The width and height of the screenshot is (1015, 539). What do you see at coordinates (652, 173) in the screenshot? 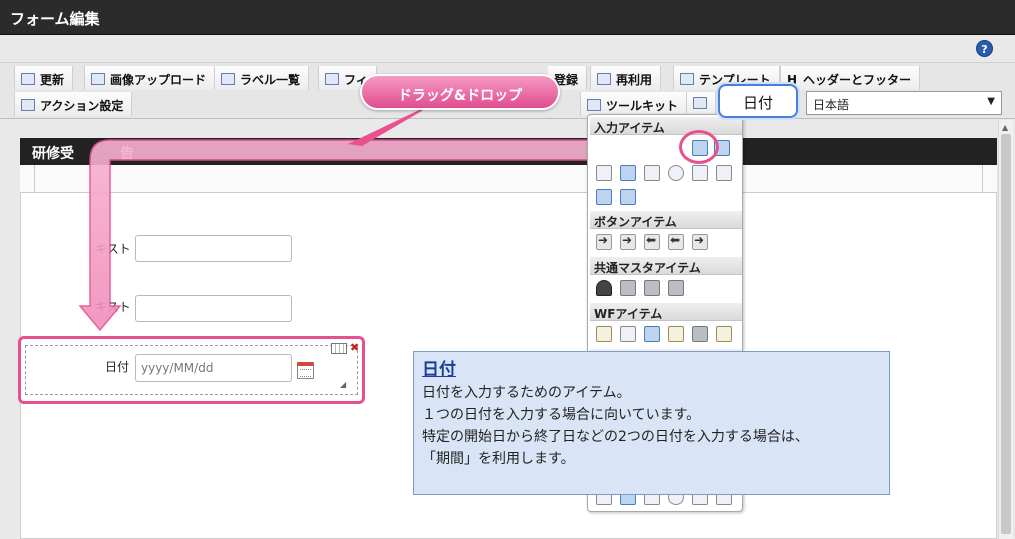
I see `checkbox-item-icon` at bounding box center [652, 173].